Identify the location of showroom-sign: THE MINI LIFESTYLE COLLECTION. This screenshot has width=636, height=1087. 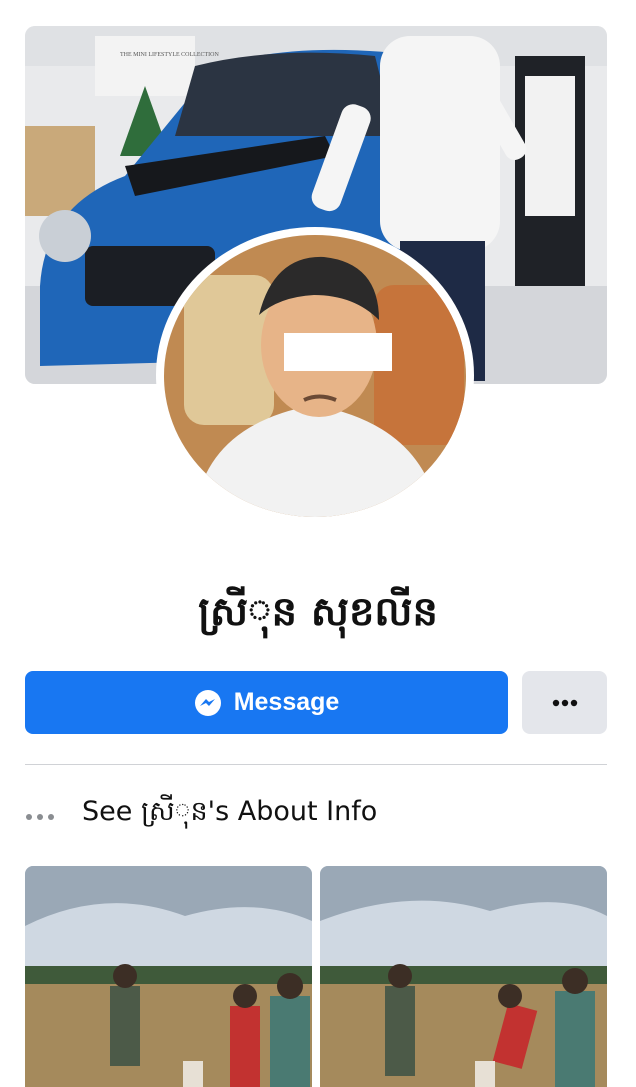
(169, 55).